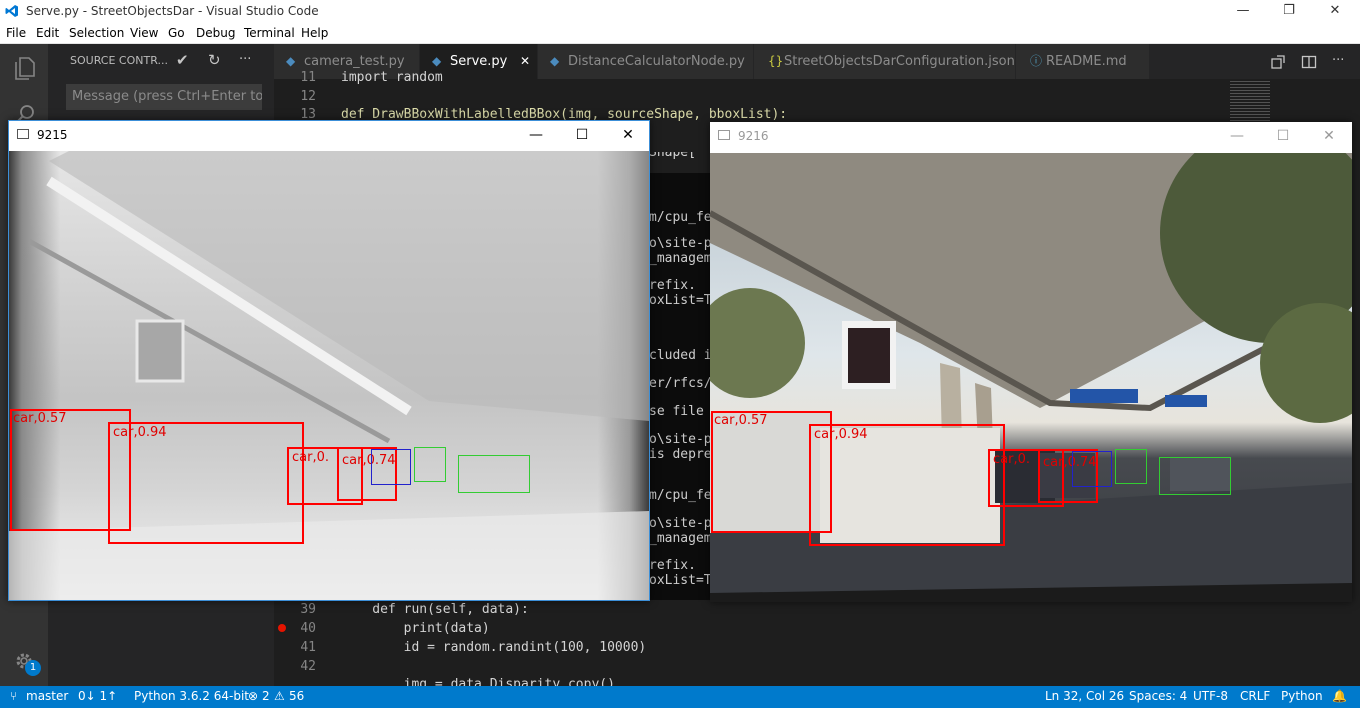 Image resolution: width=1360 pixels, height=708 pixels. What do you see at coordinates (52, 135) in the screenshot?
I see `window-title: 9215` at bounding box center [52, 135].